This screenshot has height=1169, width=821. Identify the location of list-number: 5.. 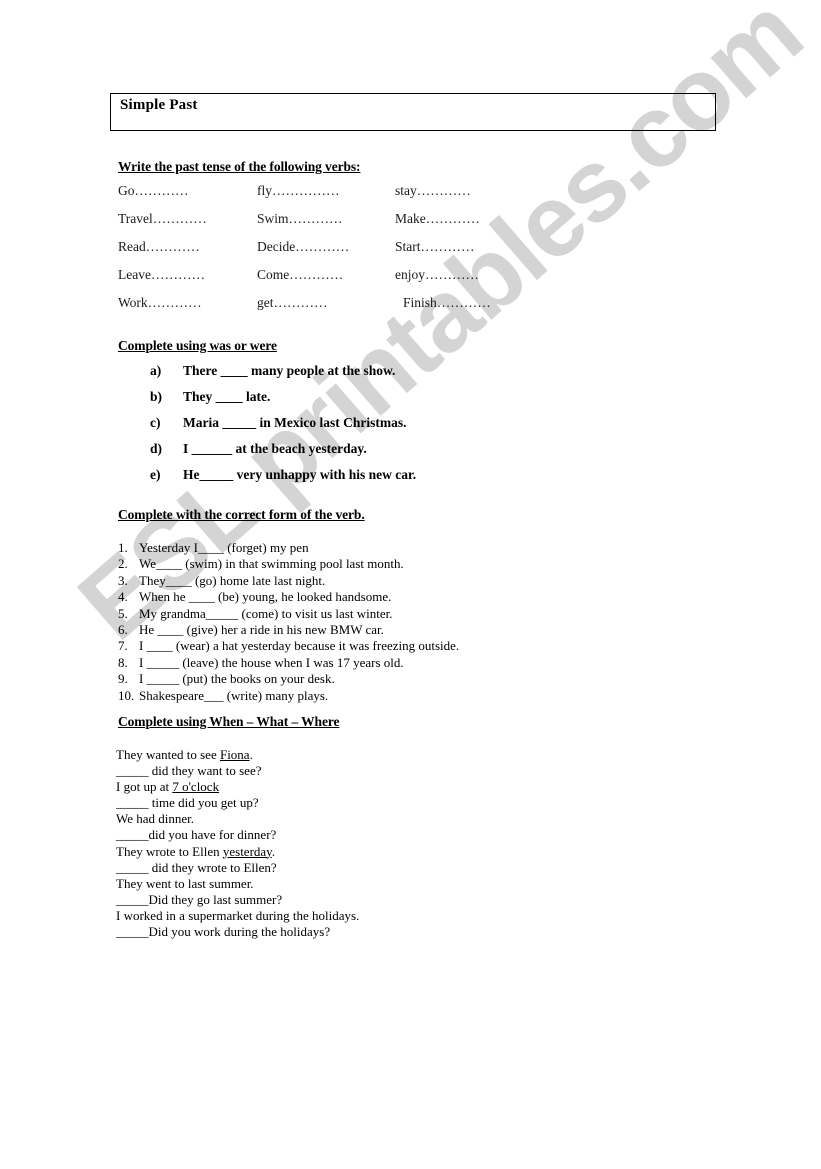
(123, 613).